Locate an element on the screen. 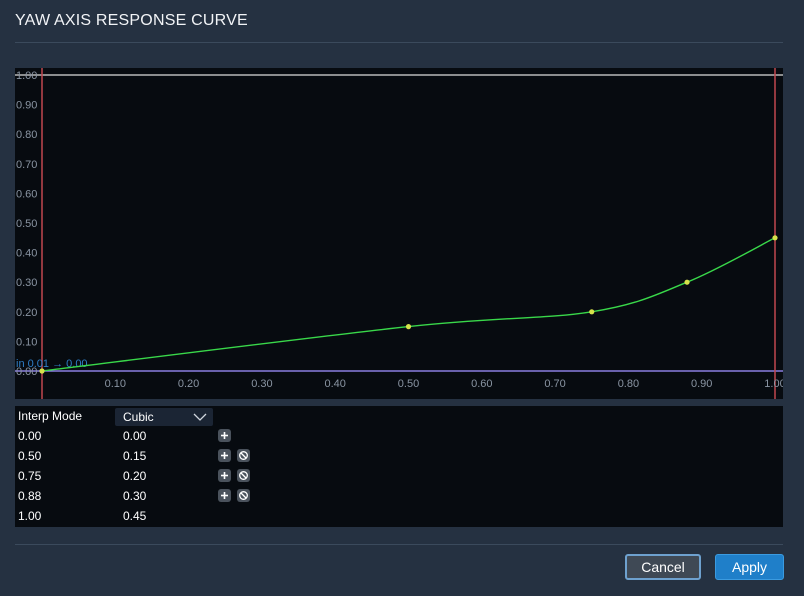 The image size is (804, 596). x-tick-label: 0.40 is located at coordinates (334, 384).